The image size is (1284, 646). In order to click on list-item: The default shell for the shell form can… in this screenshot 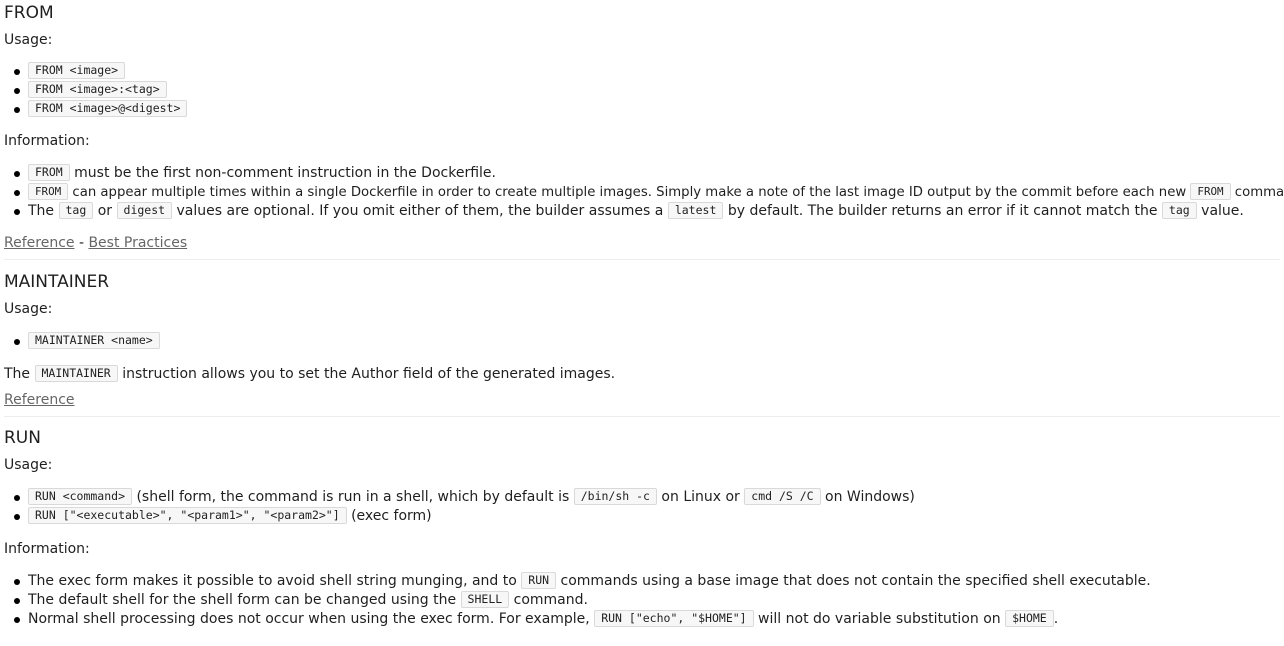, I will do `click(647, 600)`.